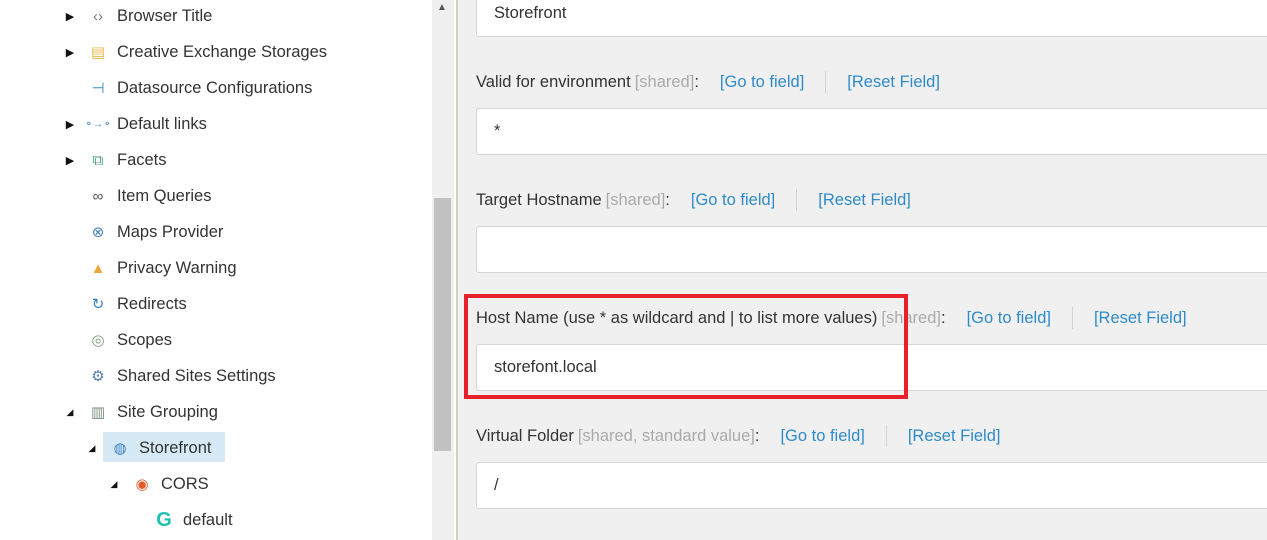  I want to click on top-field-input: Storefront, so click(871, 18).